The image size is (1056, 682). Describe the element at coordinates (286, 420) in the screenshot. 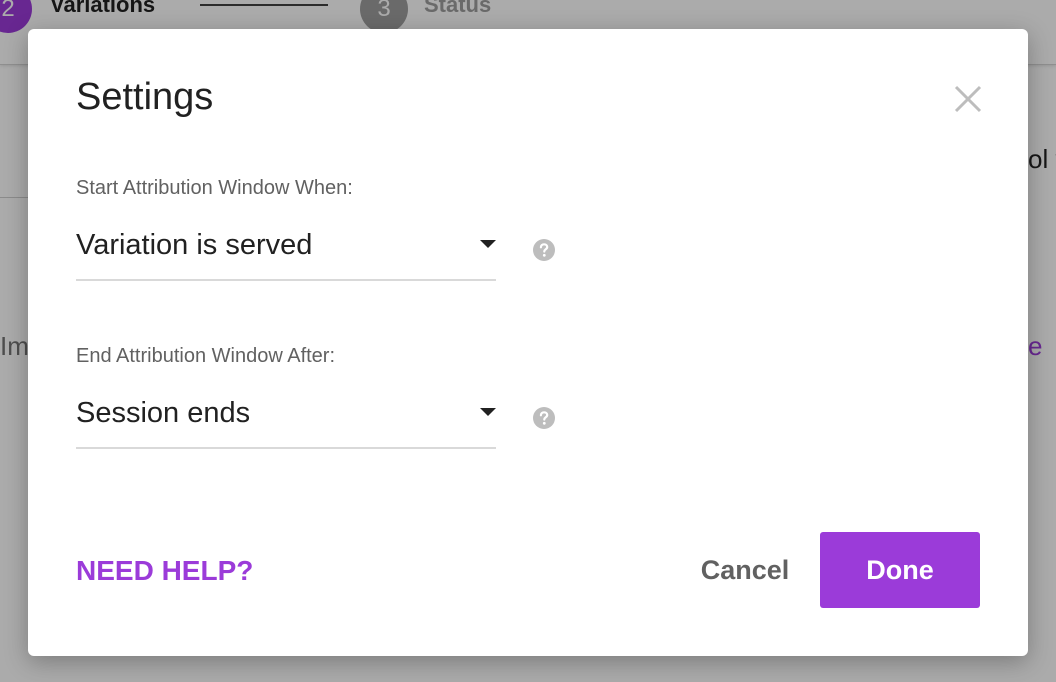

I see `end-window-select: Session ends` at that location.